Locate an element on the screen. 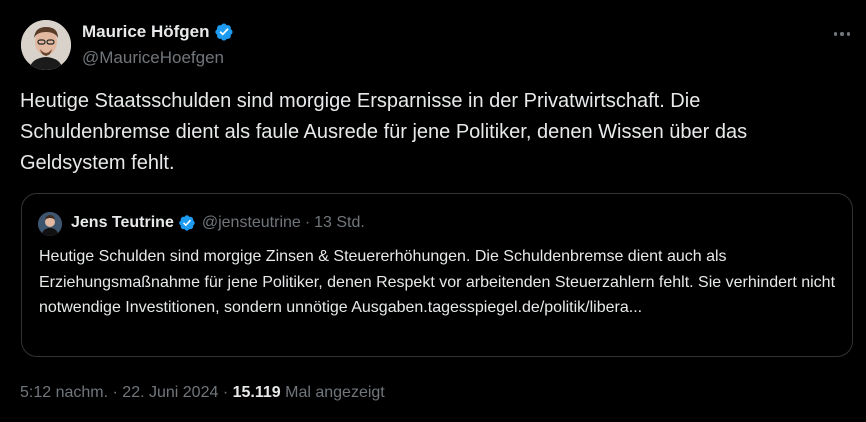  quote-author-name: Jens Teutrine is located at coordinates (122, 223).